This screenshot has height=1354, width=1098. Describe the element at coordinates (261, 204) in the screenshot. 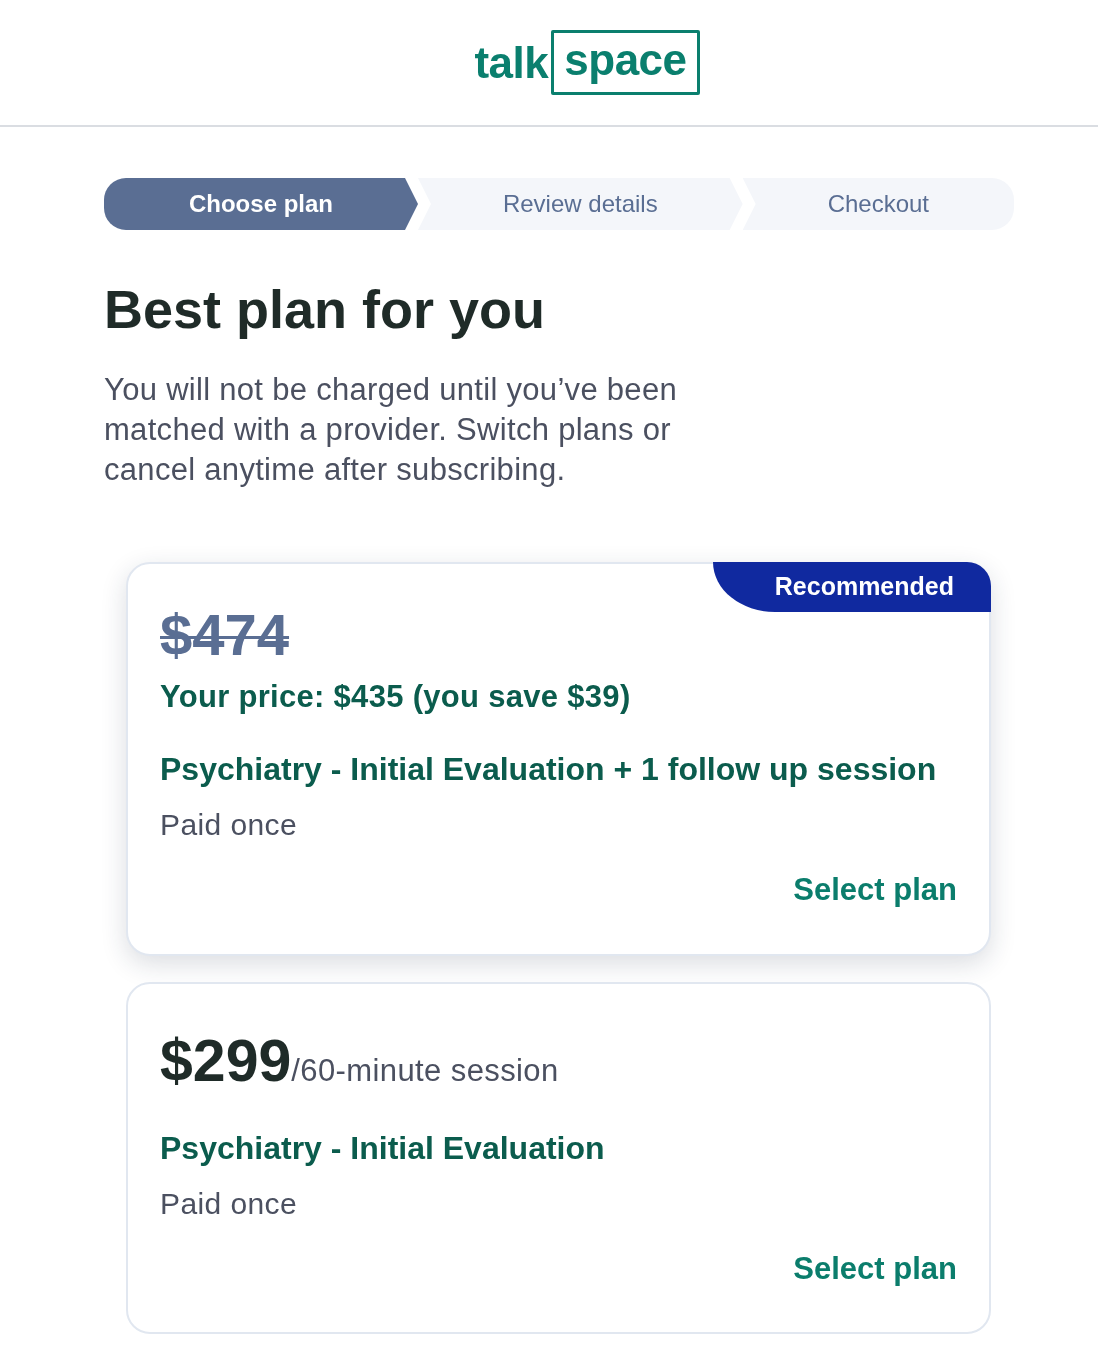

I see `progress-step: Choose plan` at that location.